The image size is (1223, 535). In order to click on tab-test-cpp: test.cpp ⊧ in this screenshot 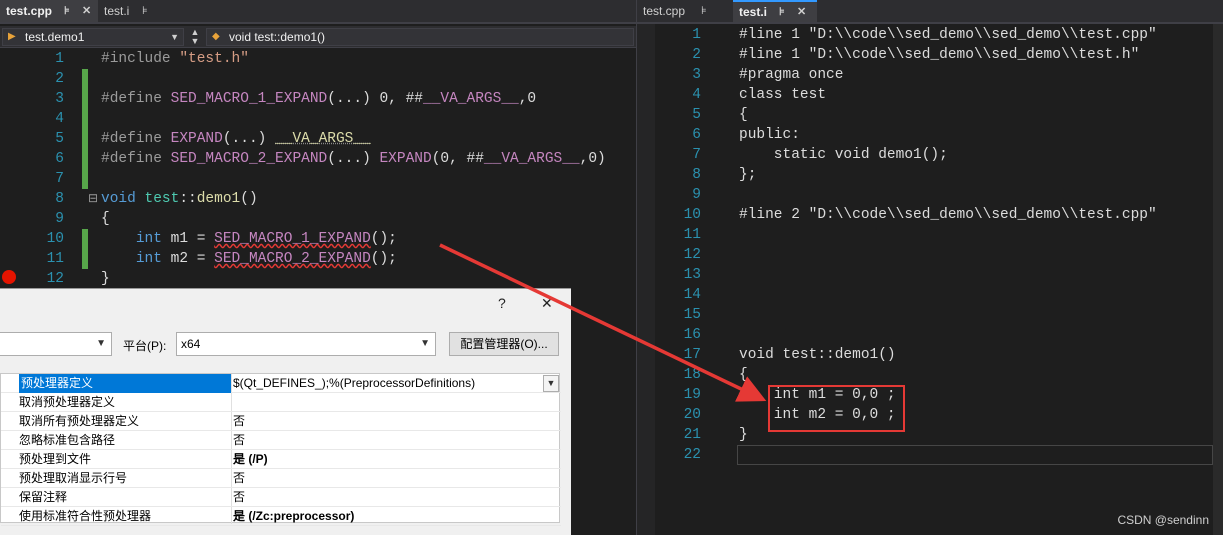, I will do `click(685, 11)`.